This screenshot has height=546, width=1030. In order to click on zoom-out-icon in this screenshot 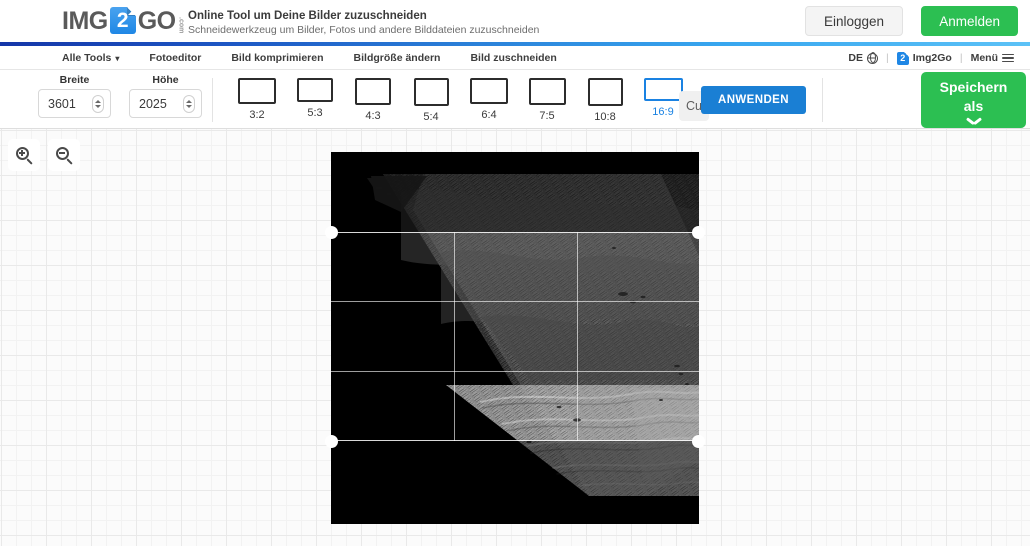, I will do `click(64, 155)`.